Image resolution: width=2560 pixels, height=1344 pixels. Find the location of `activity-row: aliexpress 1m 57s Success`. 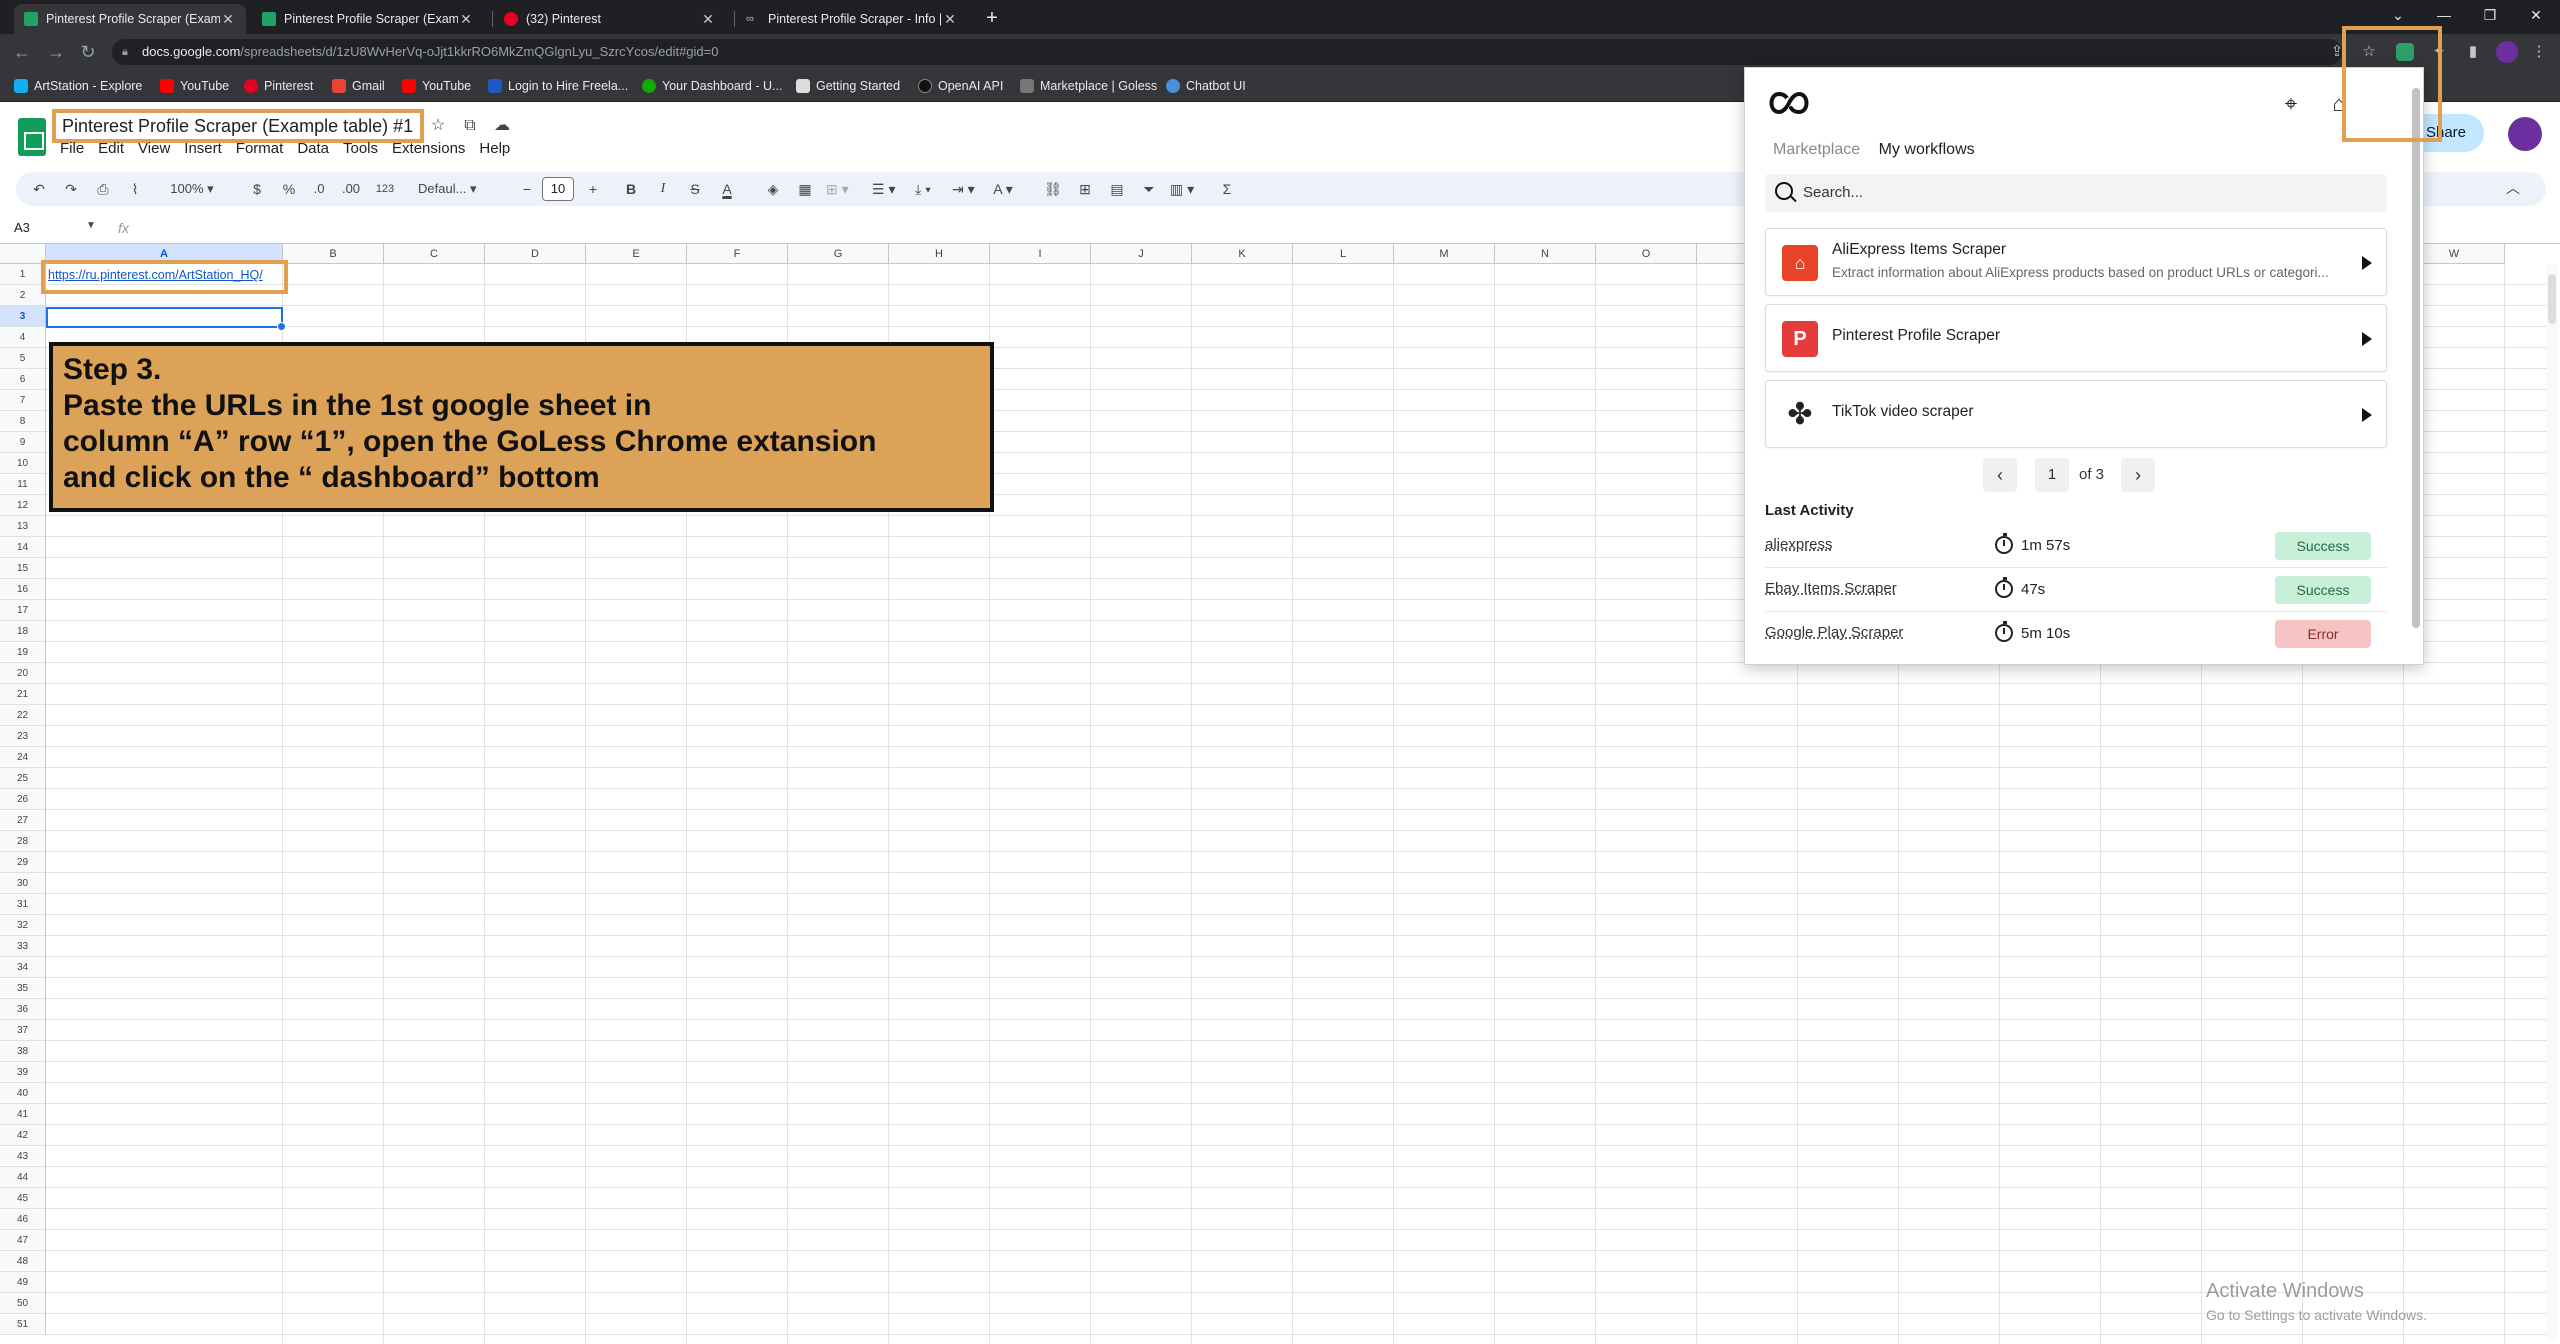

activity-row: aliexpress 1m 57s Success is located at coordinates (2076, 546).